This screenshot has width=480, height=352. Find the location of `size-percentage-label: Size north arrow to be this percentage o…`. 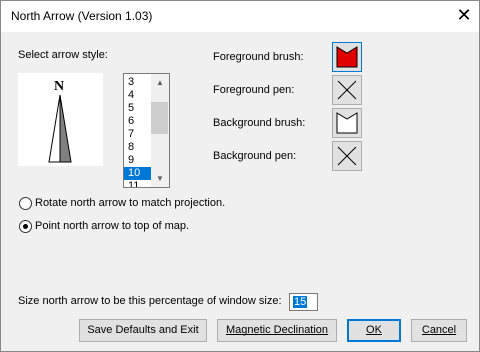

size-percentage-label: Size north arrow to be this percentage o… is located at coordinates (150, 301).